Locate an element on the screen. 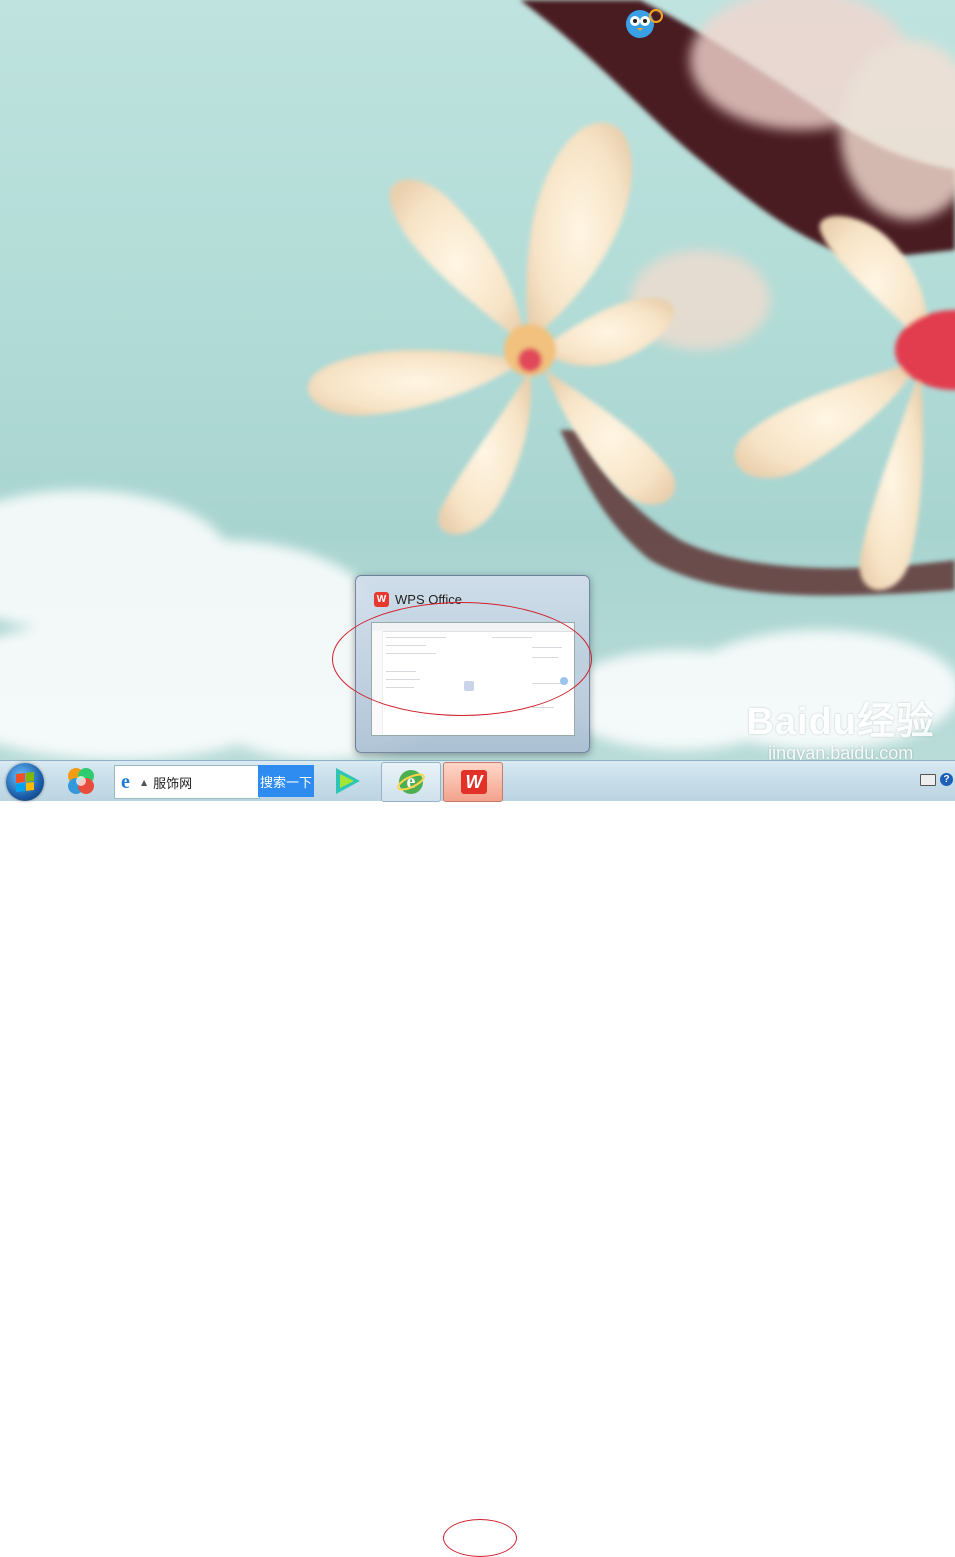 This screenshot has height=1557, width=955. taskbar-wps-button: W is located at coordinates (473, 782).